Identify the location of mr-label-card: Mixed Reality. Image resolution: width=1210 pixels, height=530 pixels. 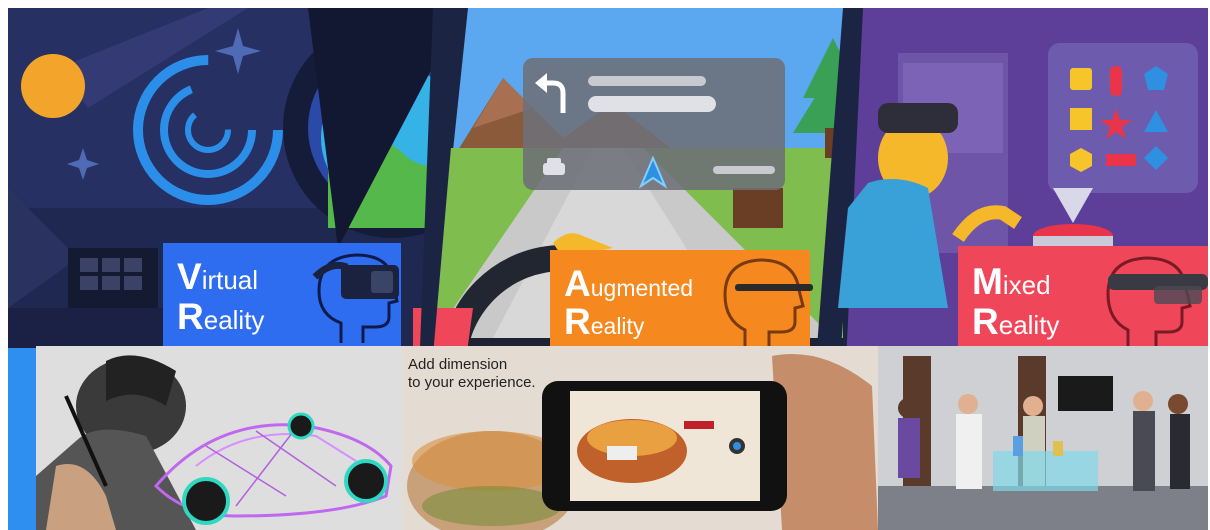
(1083, 299).